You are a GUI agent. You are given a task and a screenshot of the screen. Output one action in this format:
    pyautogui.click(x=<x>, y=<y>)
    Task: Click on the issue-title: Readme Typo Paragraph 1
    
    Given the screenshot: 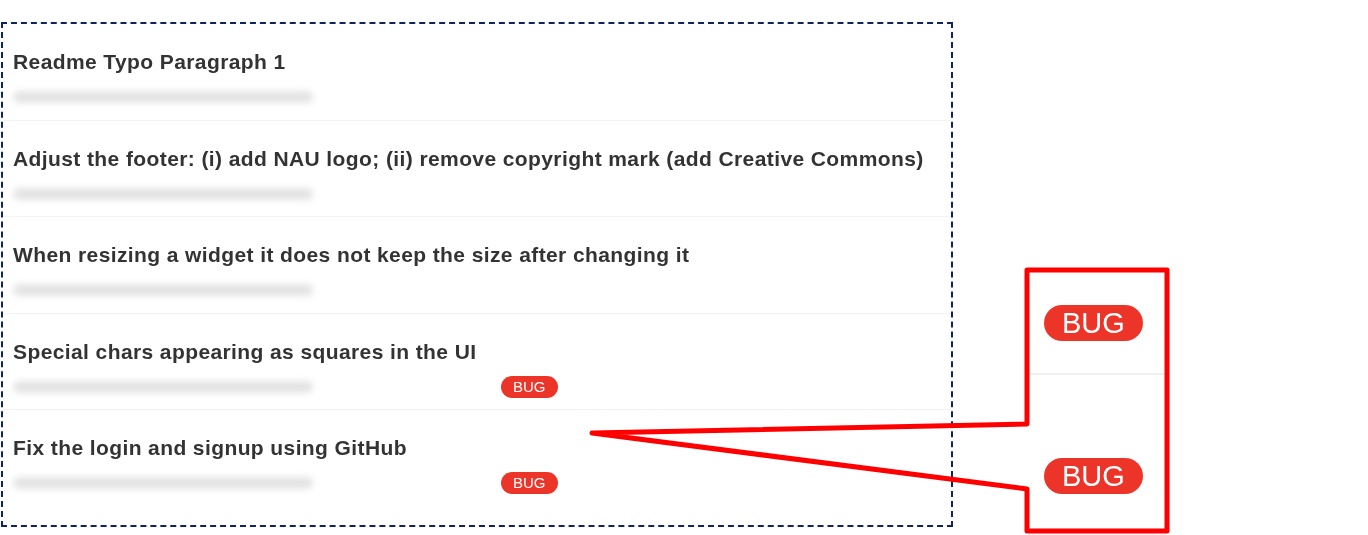 What is the action you would take?
    pyautogui.click(x=482, y=62)
    